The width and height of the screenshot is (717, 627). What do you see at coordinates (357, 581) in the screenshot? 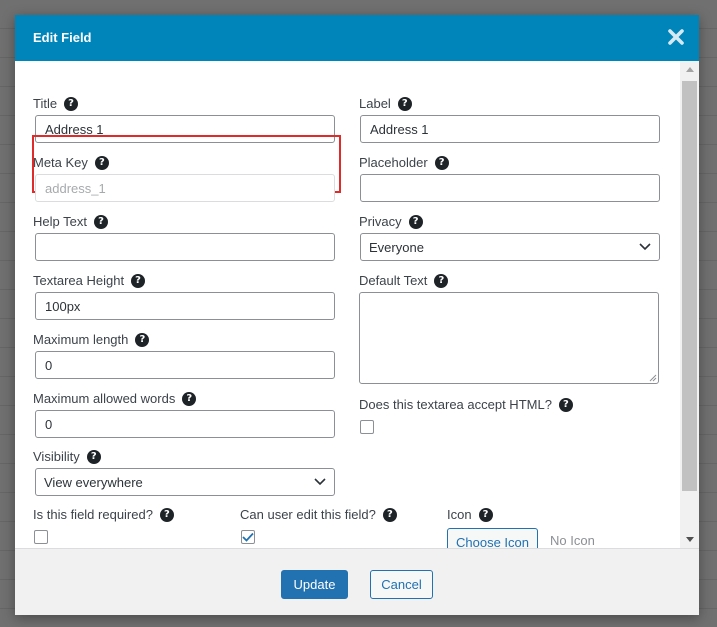
I see `modal-footer: Update Cancel` at bounding box center [357, 581].